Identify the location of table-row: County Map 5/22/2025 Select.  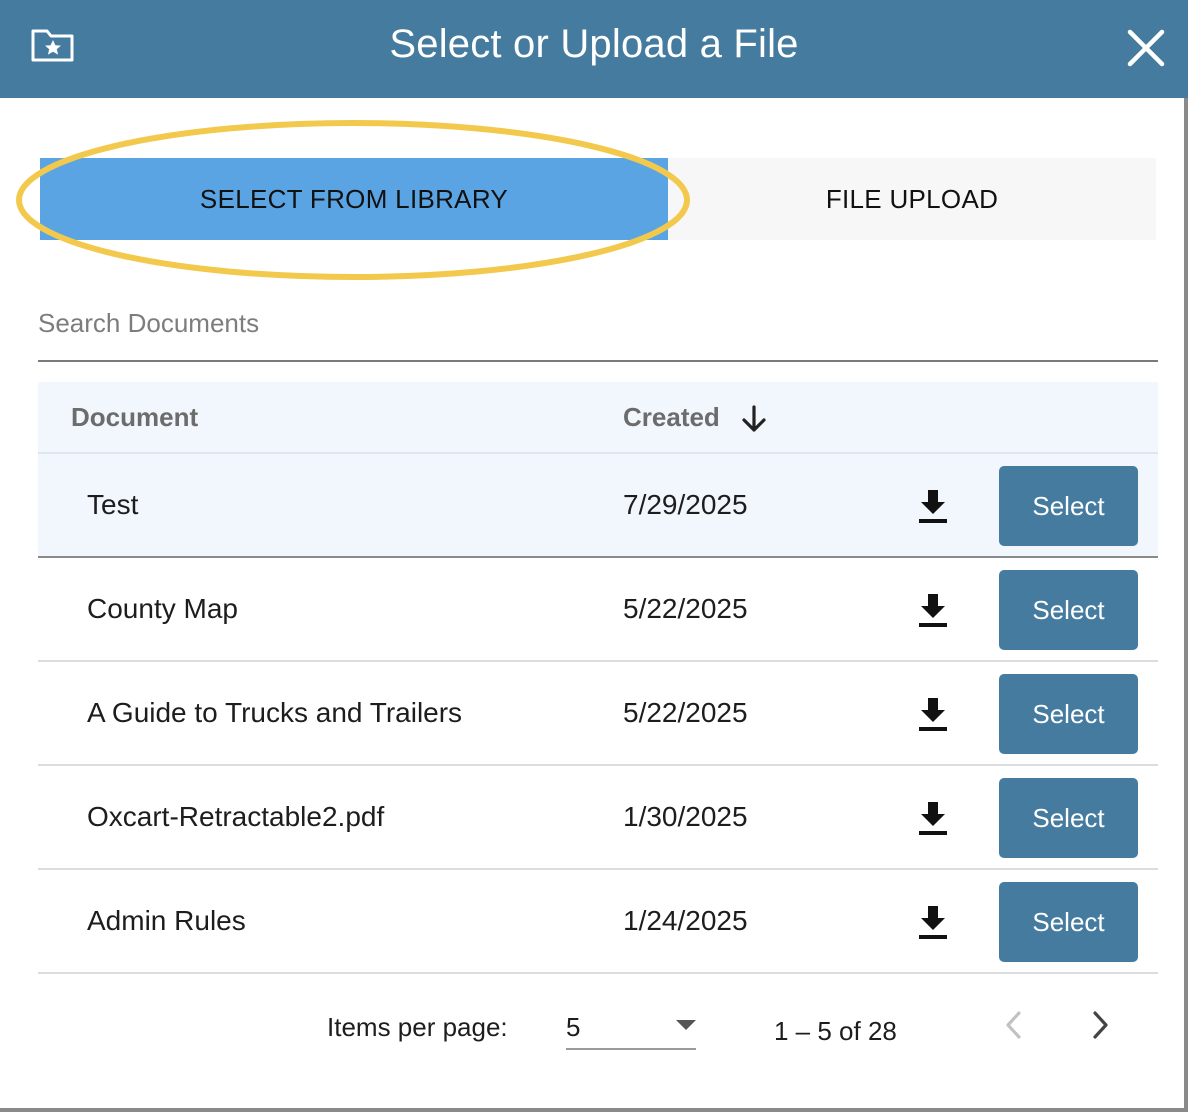
(598, 610).